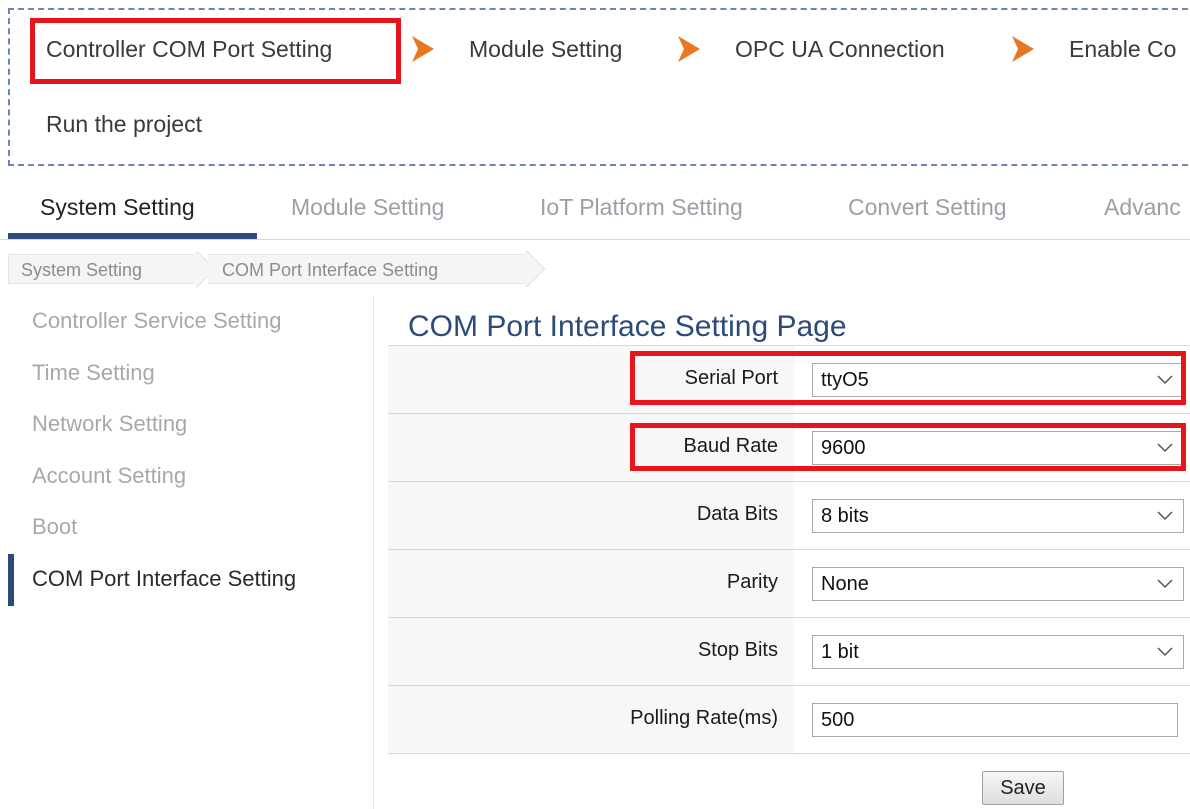 This screenshot has width=1190, height=809. Describe the element at coordinates (1023, 788) in the screenshot. I see `save-button: Save` at that location.